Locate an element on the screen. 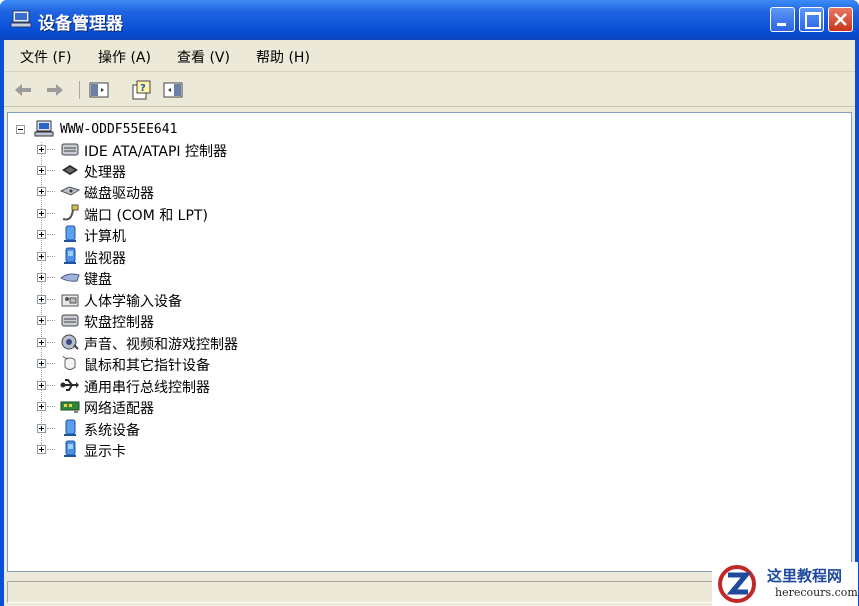 The width and height of the screenshot is (859, 606). menu-view: 查看 (V) is located at coordinates (203, 57).